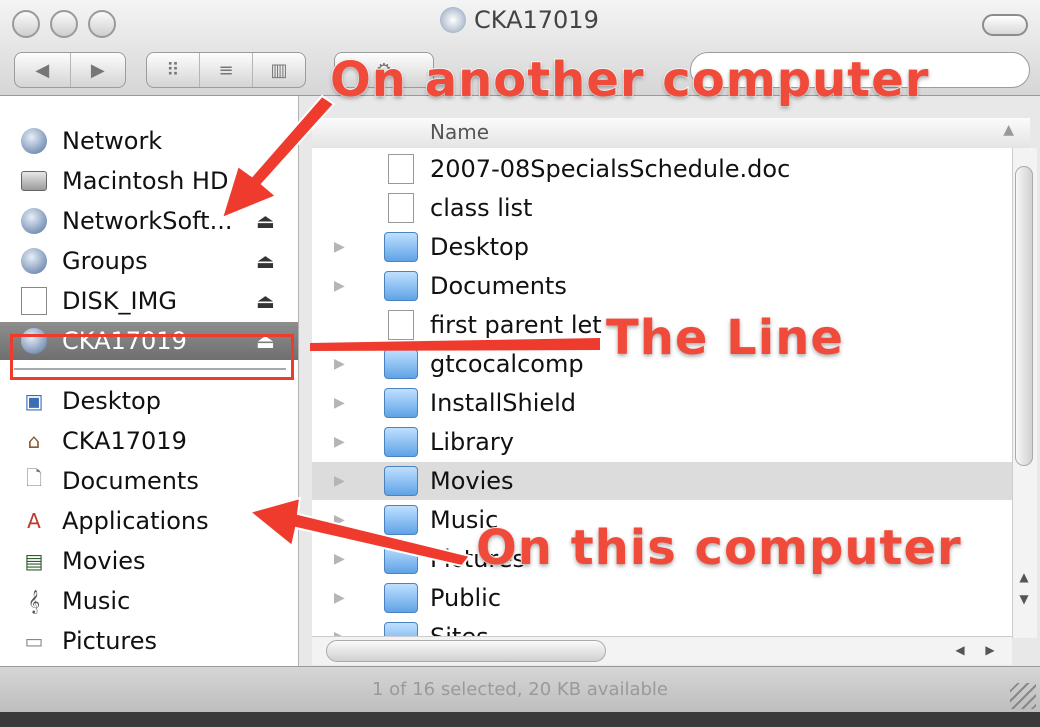  Describe the element at coordinates (1005, 25) in the screenshot. I see `toolbar-toggle-button` at that location.